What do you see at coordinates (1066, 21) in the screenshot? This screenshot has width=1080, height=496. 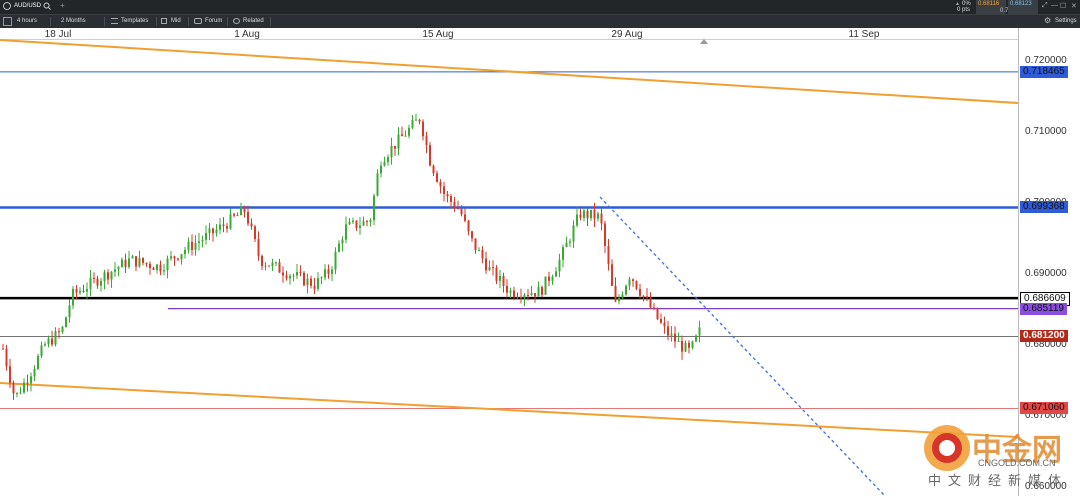 I see `settings-button: Settings` at bounding box center [1066, 21].